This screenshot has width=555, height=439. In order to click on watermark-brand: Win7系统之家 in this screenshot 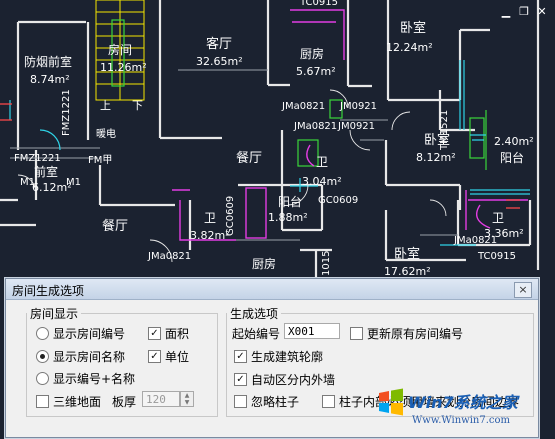, I will do `click(463, 402)`.